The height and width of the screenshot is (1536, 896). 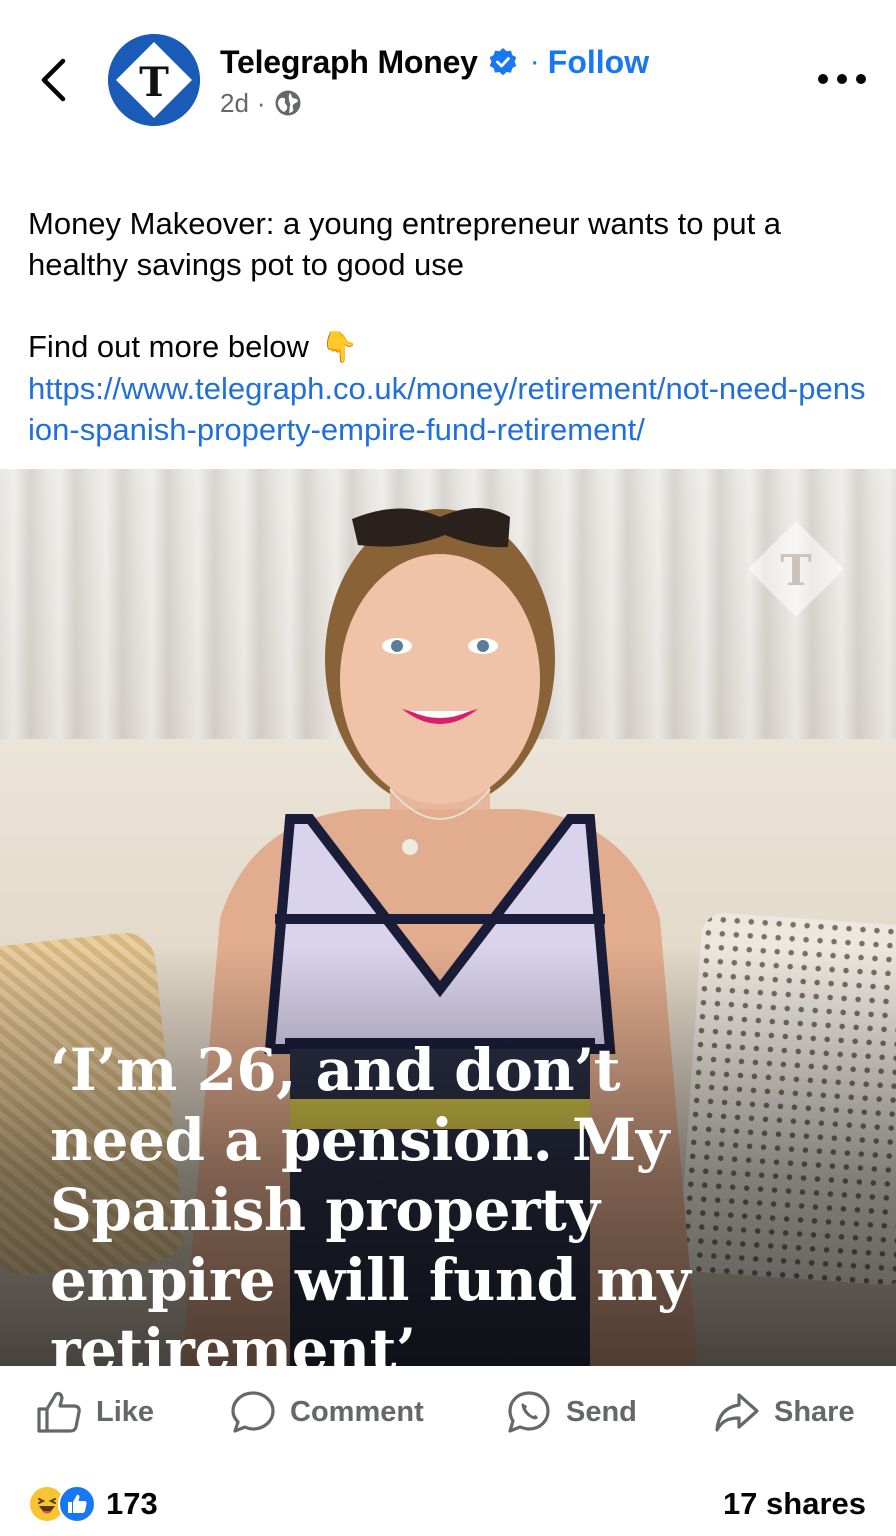 What do you see at coordinates (349, 62) in the screenshot?
I see `page-name: Telegraph Money` at bounding box center [349, 62].